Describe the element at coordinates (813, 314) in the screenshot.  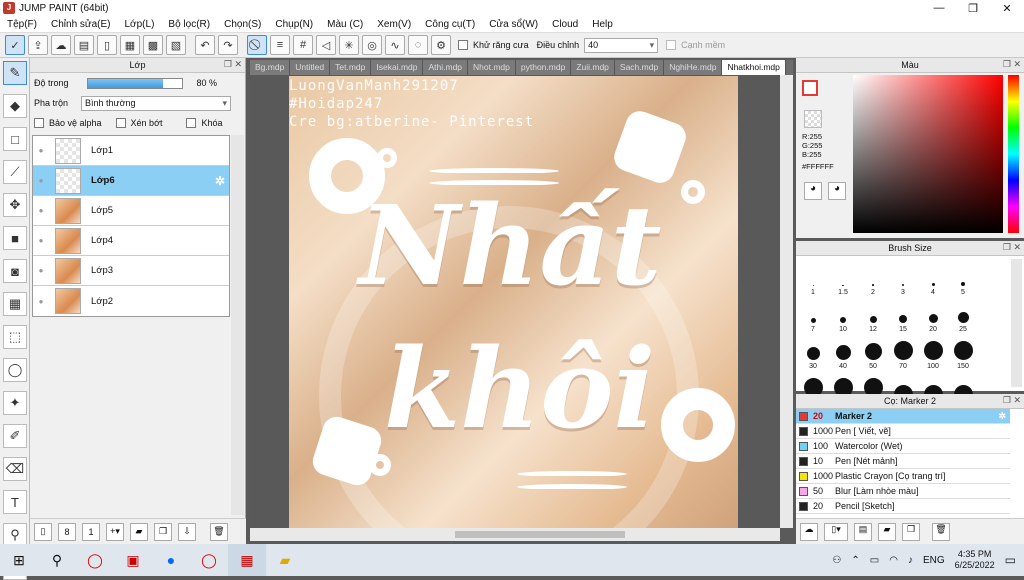
I see `brush-size-option: 7` at that location.